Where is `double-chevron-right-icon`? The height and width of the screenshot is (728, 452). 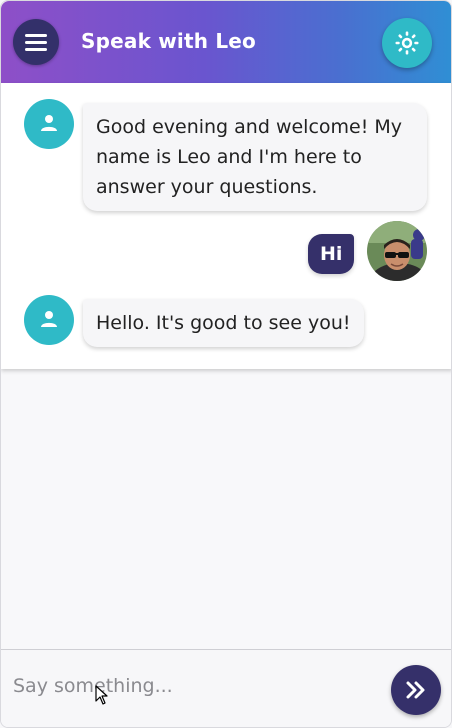
double-chevron-right-icon is located at coordinates (415, 690).